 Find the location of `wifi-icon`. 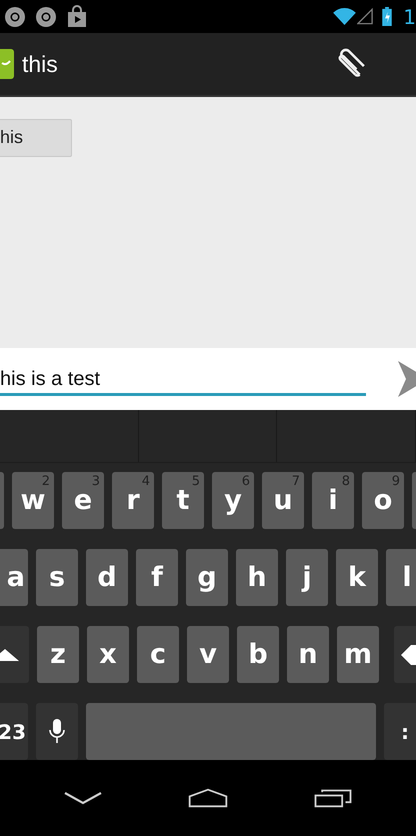

wifi-icon is located at coordinates (344, 16).